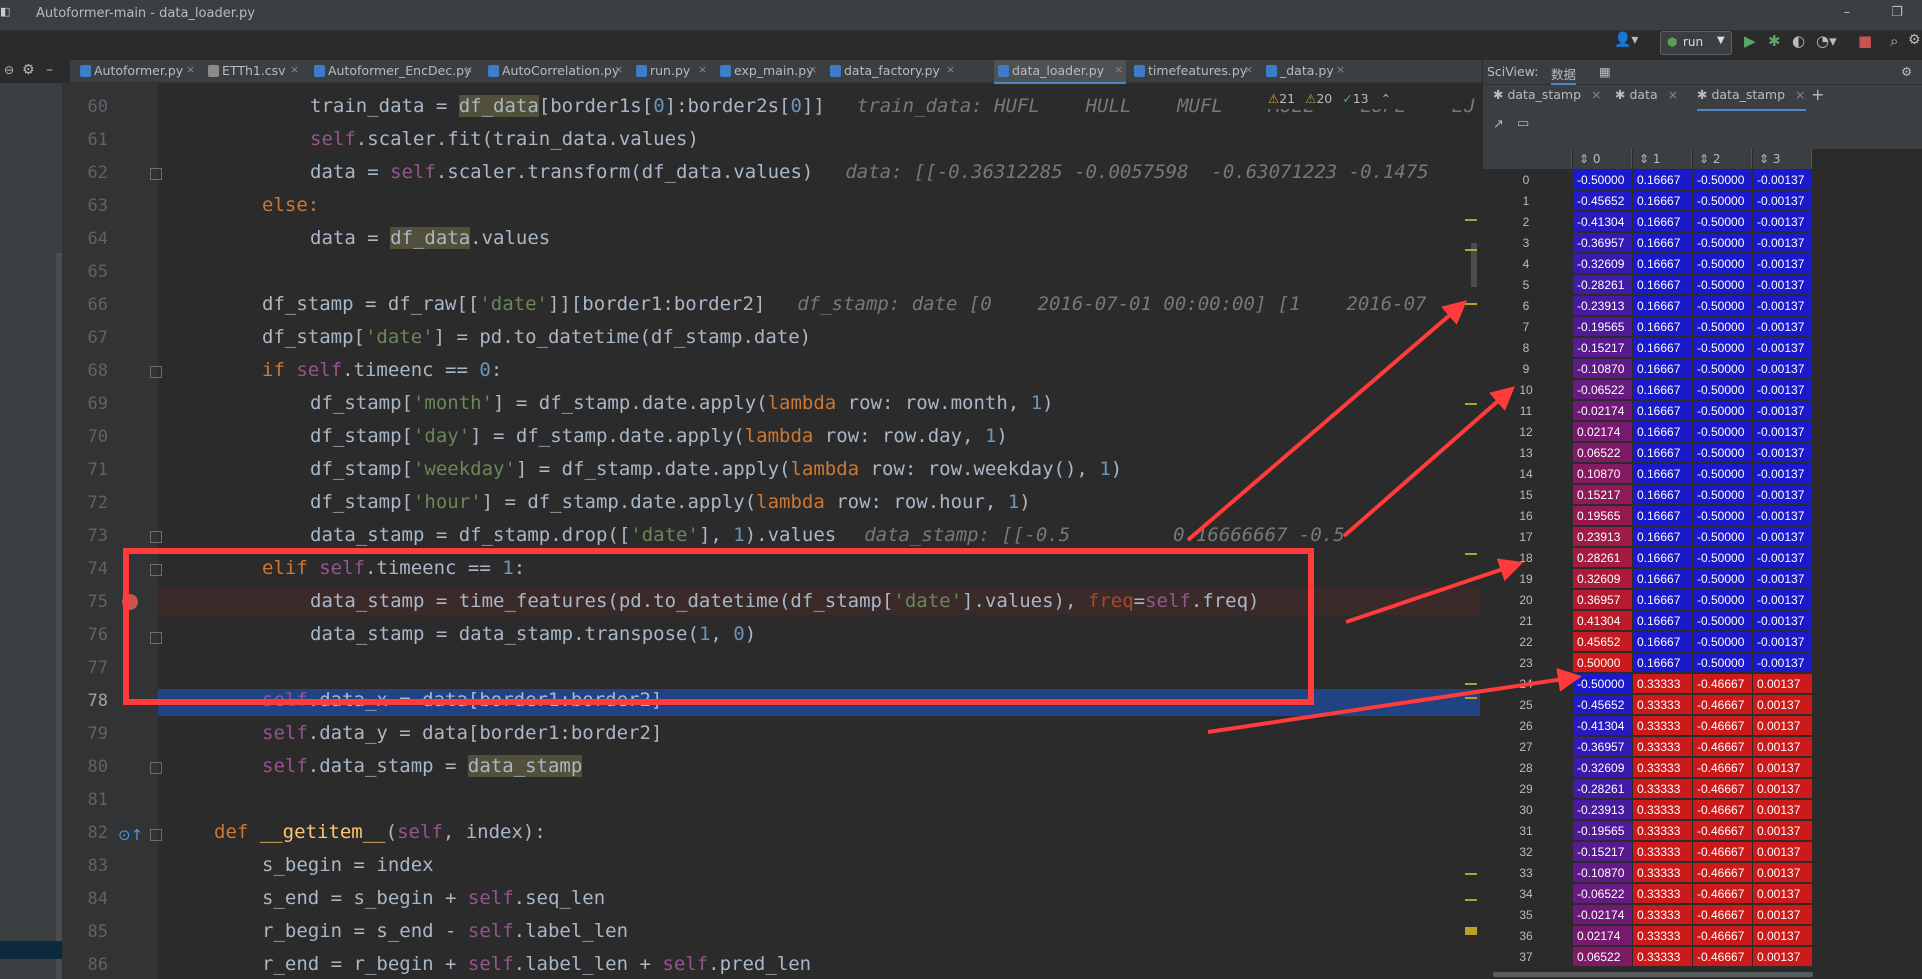  Describe the element at coordinates (1722, 159) in the screenshot. I see `column-header: ⇕ 2` at that location.